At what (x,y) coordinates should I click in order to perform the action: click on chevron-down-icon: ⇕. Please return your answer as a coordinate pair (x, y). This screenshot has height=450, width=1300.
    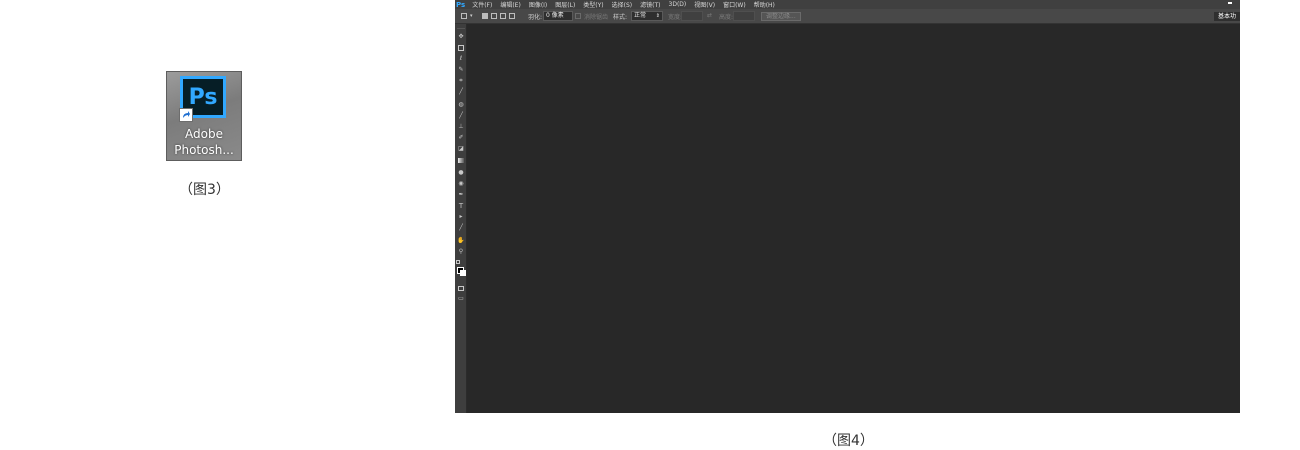
    Looking at the image, I should click on (657, 16).